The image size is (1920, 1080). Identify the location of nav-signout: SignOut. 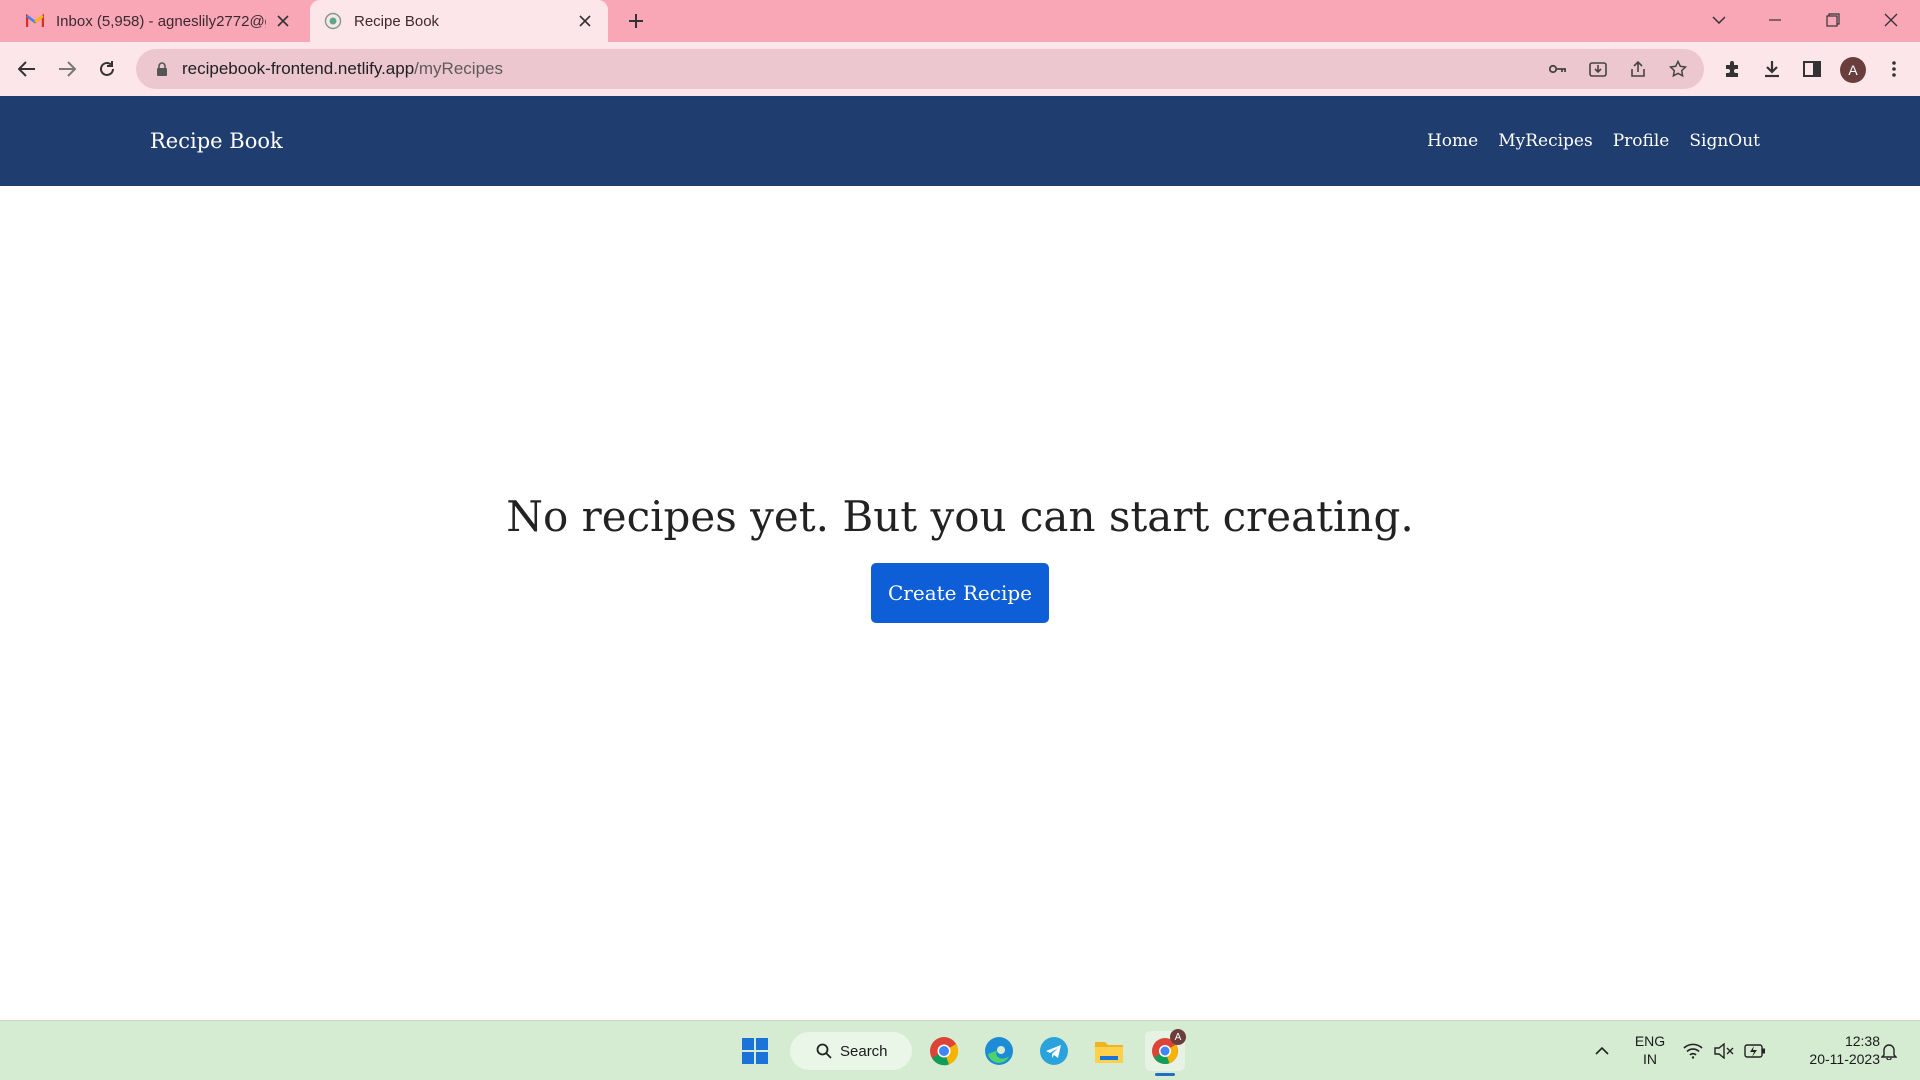
(1724, 141).